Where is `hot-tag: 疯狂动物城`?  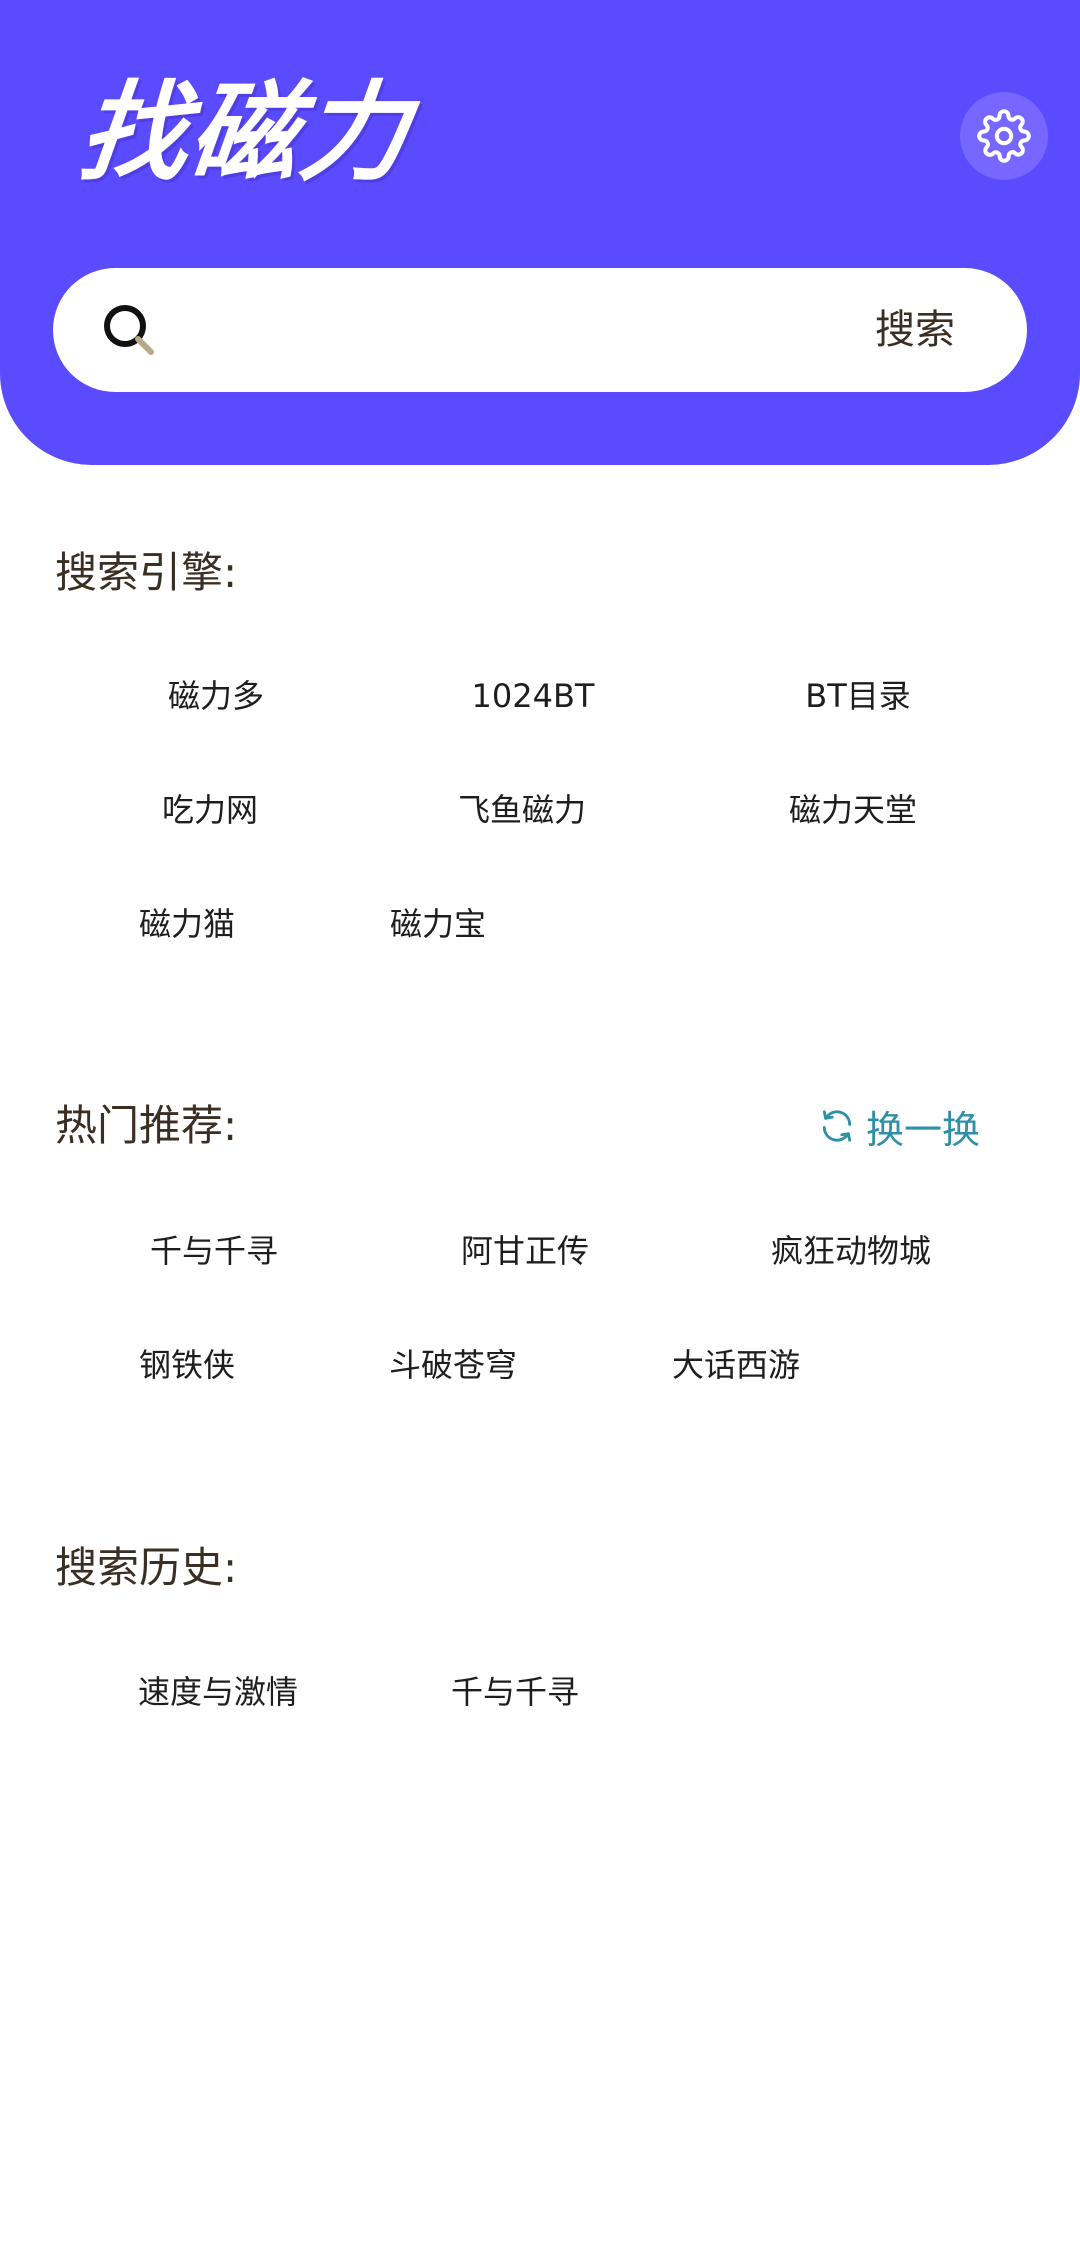 hot-tag: 疯狂动物城 is located at coordinates (851, 1251).